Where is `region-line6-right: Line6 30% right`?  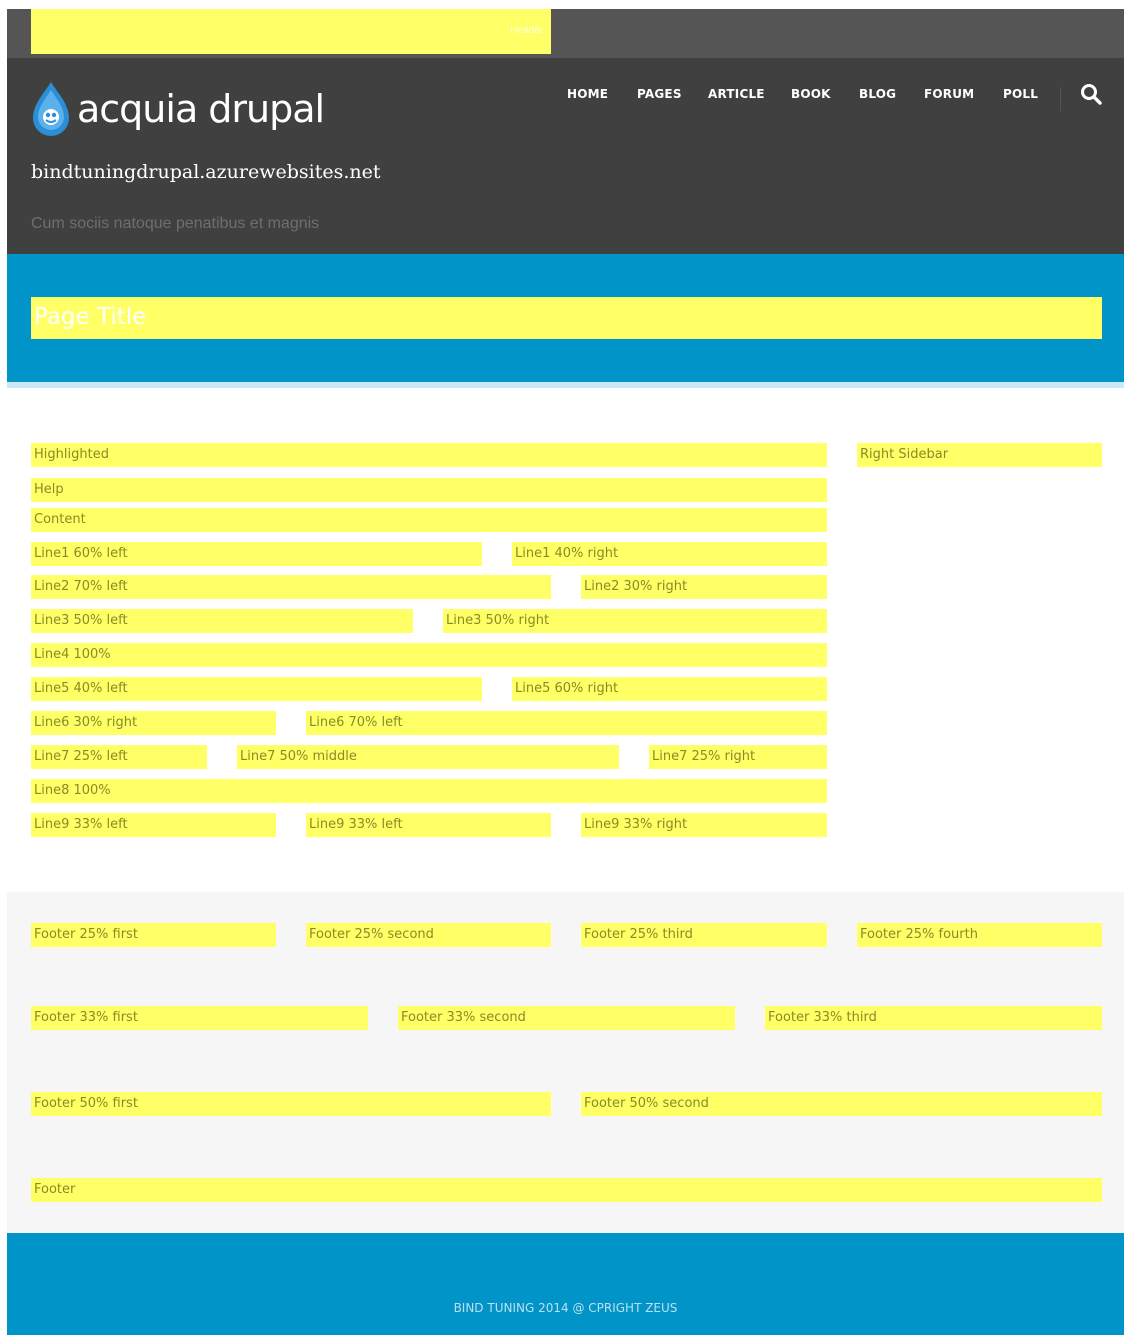
region-line6-right: Line6 30% right is located at coordinates (153, 723).